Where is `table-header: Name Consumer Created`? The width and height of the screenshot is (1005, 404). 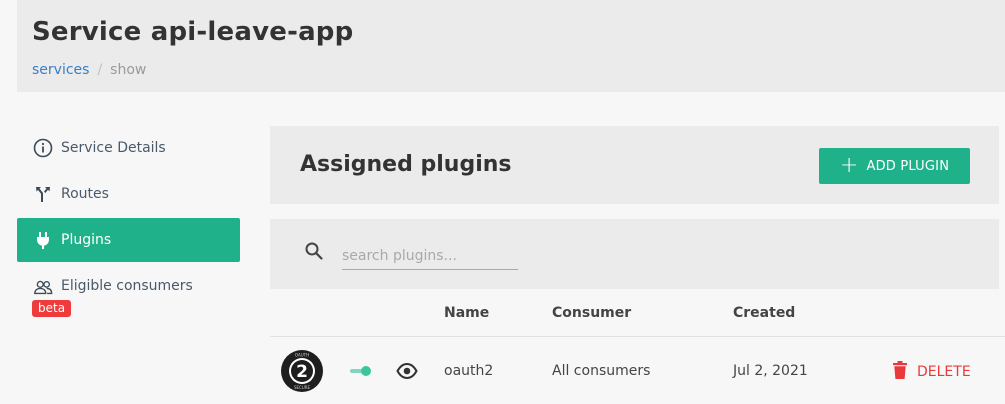 table-header: Name Consumer Created is located at coordinates (637, 313).